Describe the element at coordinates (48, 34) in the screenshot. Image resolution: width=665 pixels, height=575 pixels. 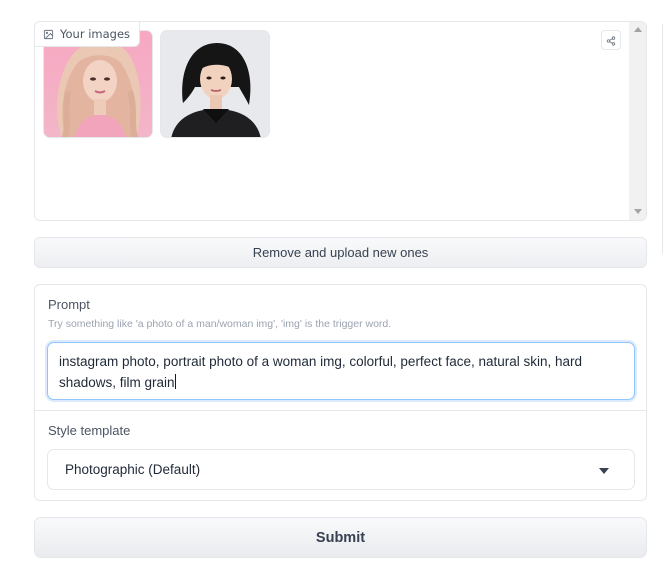
I see `image-icon` at that location.